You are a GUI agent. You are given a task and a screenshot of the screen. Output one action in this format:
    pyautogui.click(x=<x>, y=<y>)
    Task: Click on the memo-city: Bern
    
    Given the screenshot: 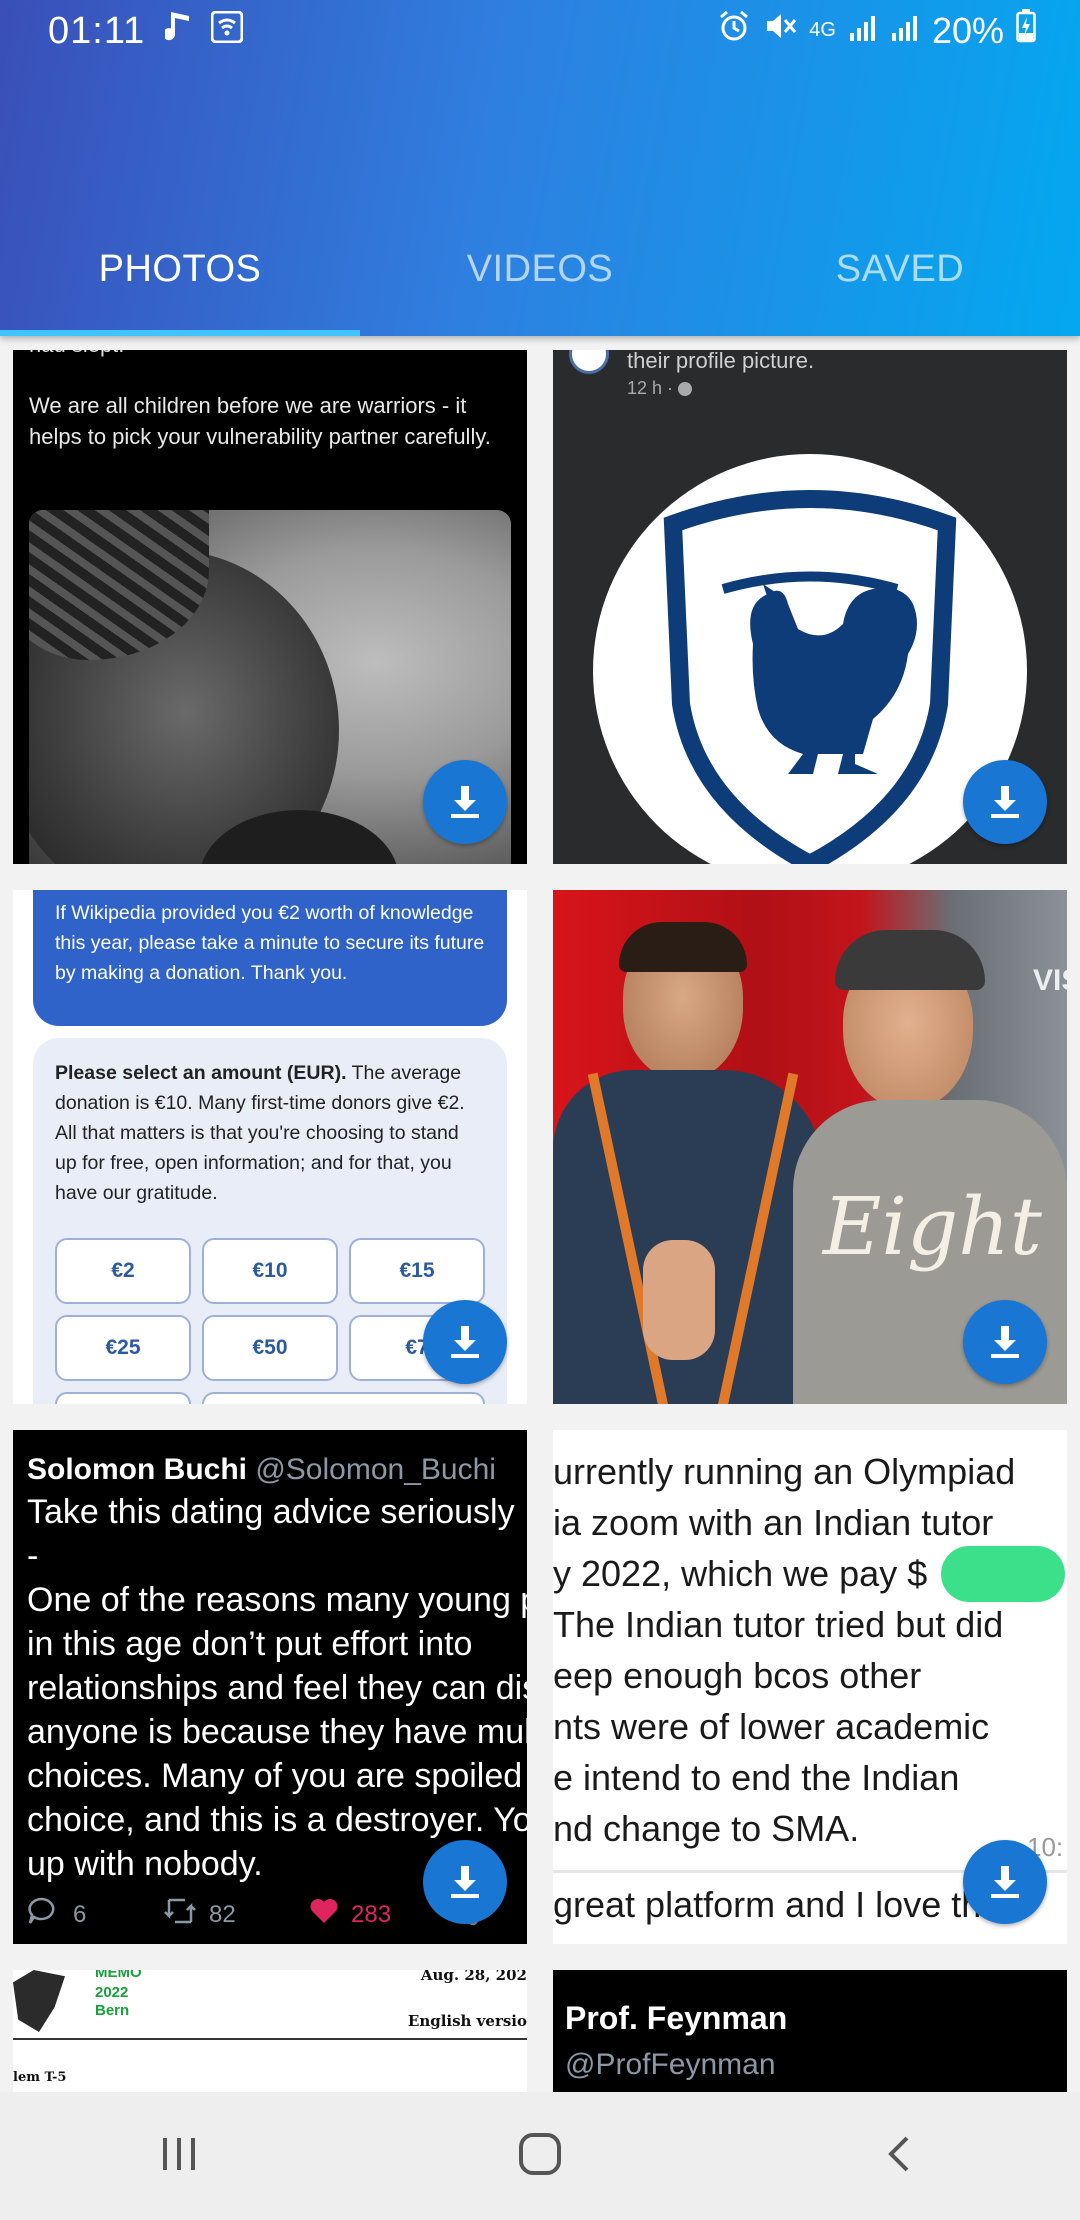 What is the action you would take?
    pyautogui.click(x=112, y=2010)
    